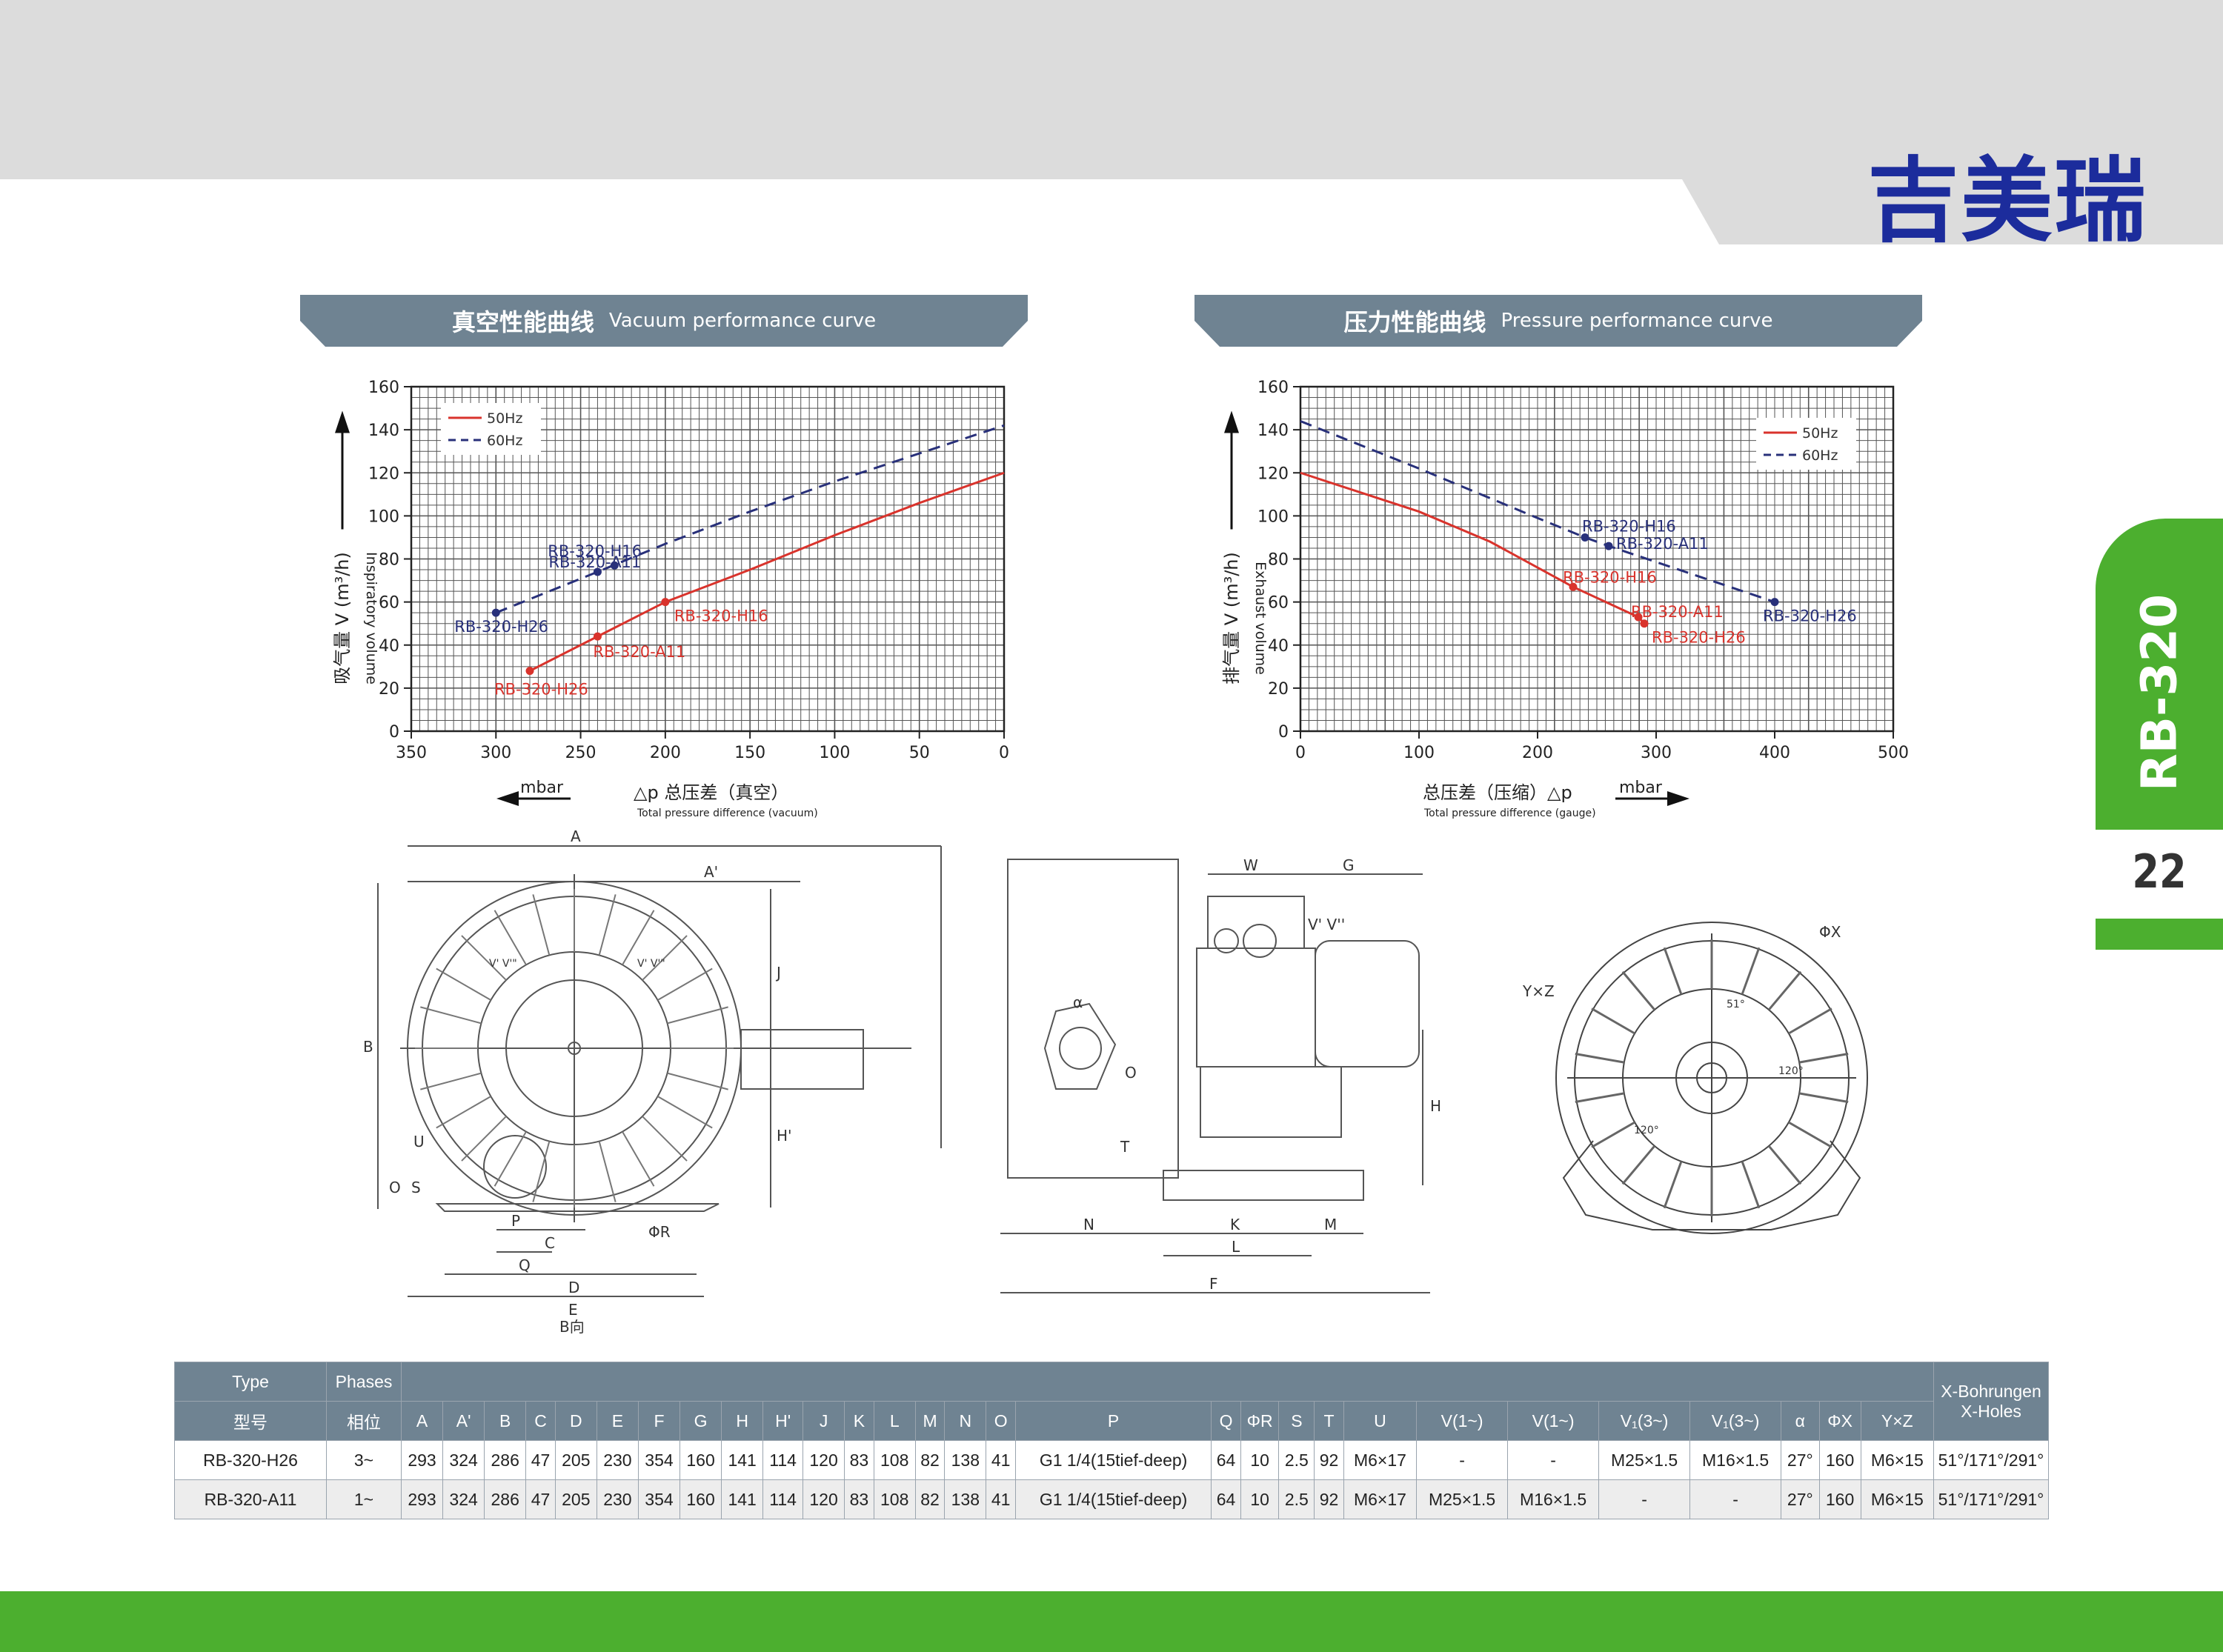 The width and height of the screenshot is (2223, 1652). What do you see at coordinates (525, 1265) in the screenshot?
I see `dim-label-q: Q` at bounding box center [525, 1265].